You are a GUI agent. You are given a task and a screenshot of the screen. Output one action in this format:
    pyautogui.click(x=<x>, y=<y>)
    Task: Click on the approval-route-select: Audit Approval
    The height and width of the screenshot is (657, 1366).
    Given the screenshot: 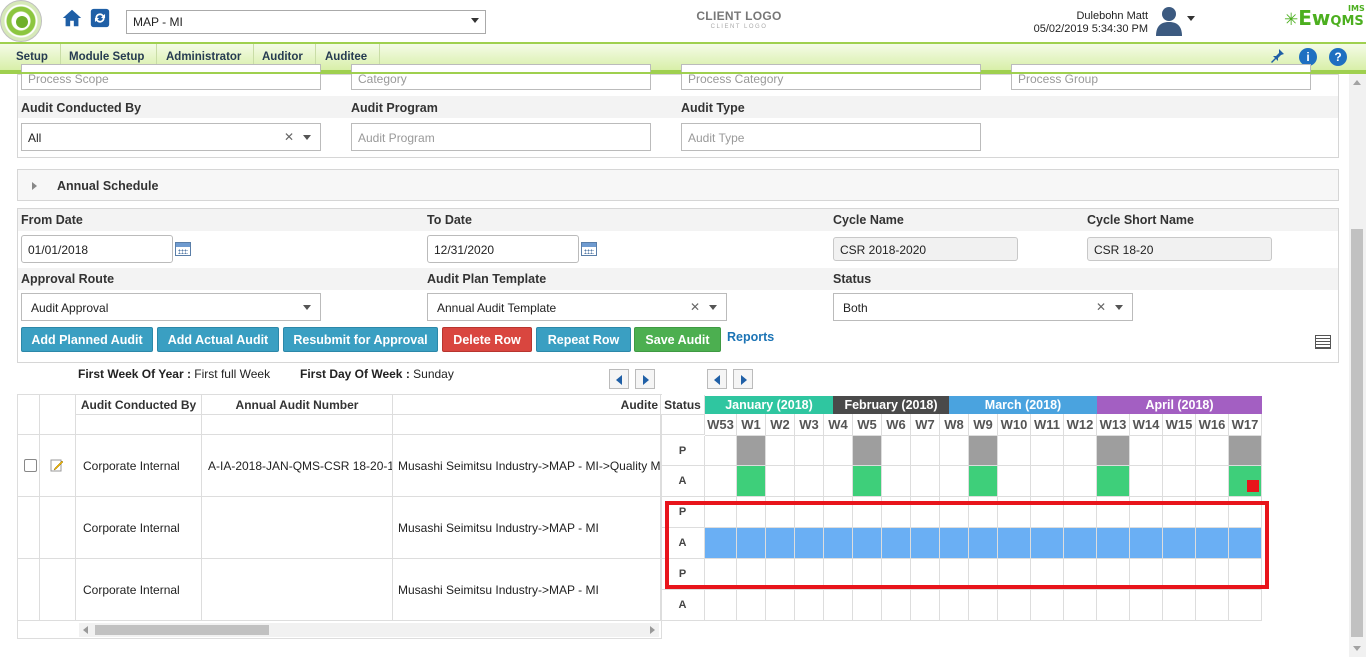 What is the action you would take?
    pyautogui.click(x=171, y=307)
    